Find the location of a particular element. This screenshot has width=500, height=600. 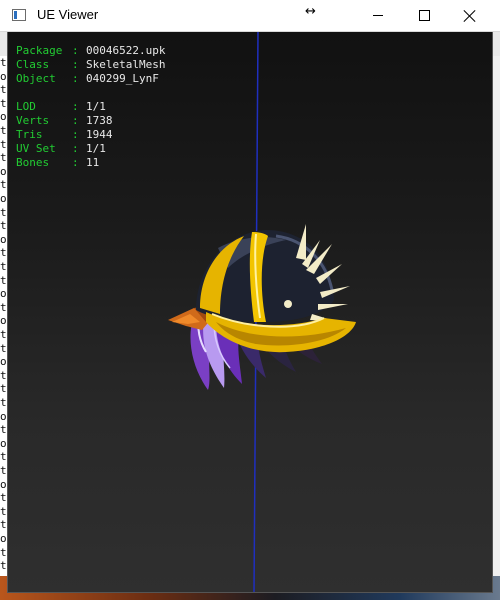

info-label: Class is located at coordinates (33, 64).